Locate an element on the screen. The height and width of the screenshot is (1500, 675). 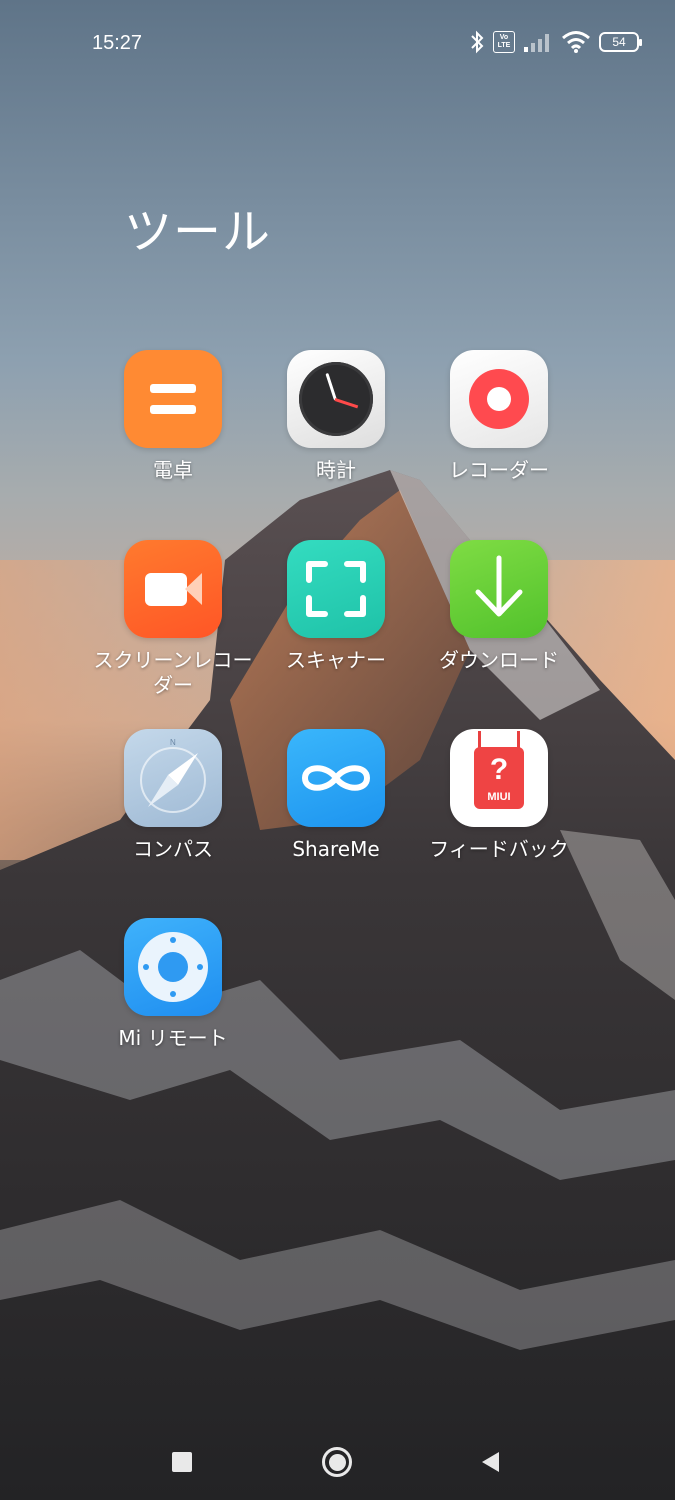
scanner-icon is located at coordinates (336, 589).